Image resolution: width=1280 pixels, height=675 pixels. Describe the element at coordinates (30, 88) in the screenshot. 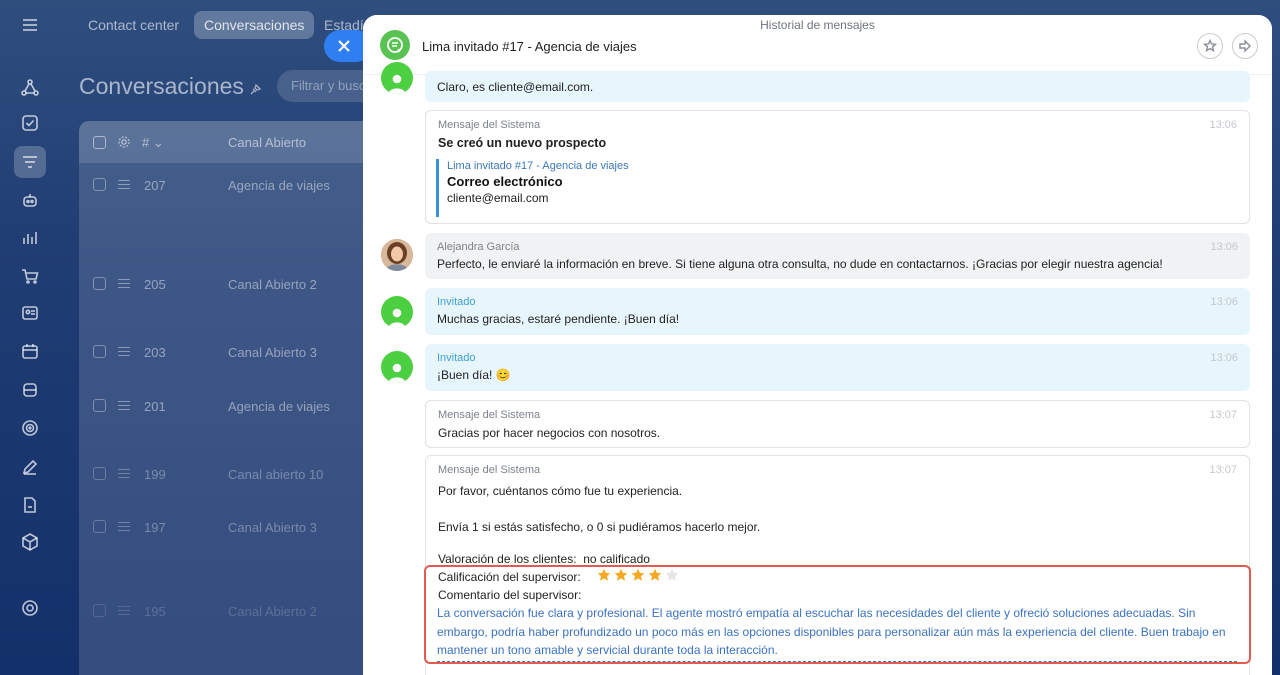

I see `network-icon` at that location.